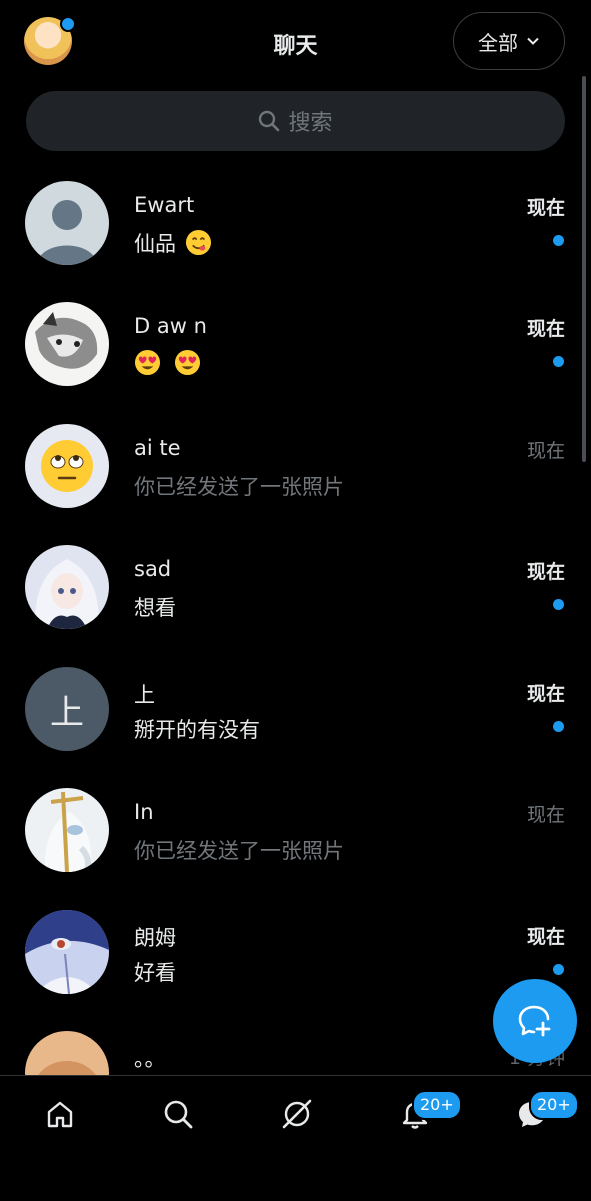 The width and height of the screenshot is (591, 1201). What do you see at coordinates (498, 42) in the screenshot?
I see `filter-label: 全部` at bounding box center [498, 42].